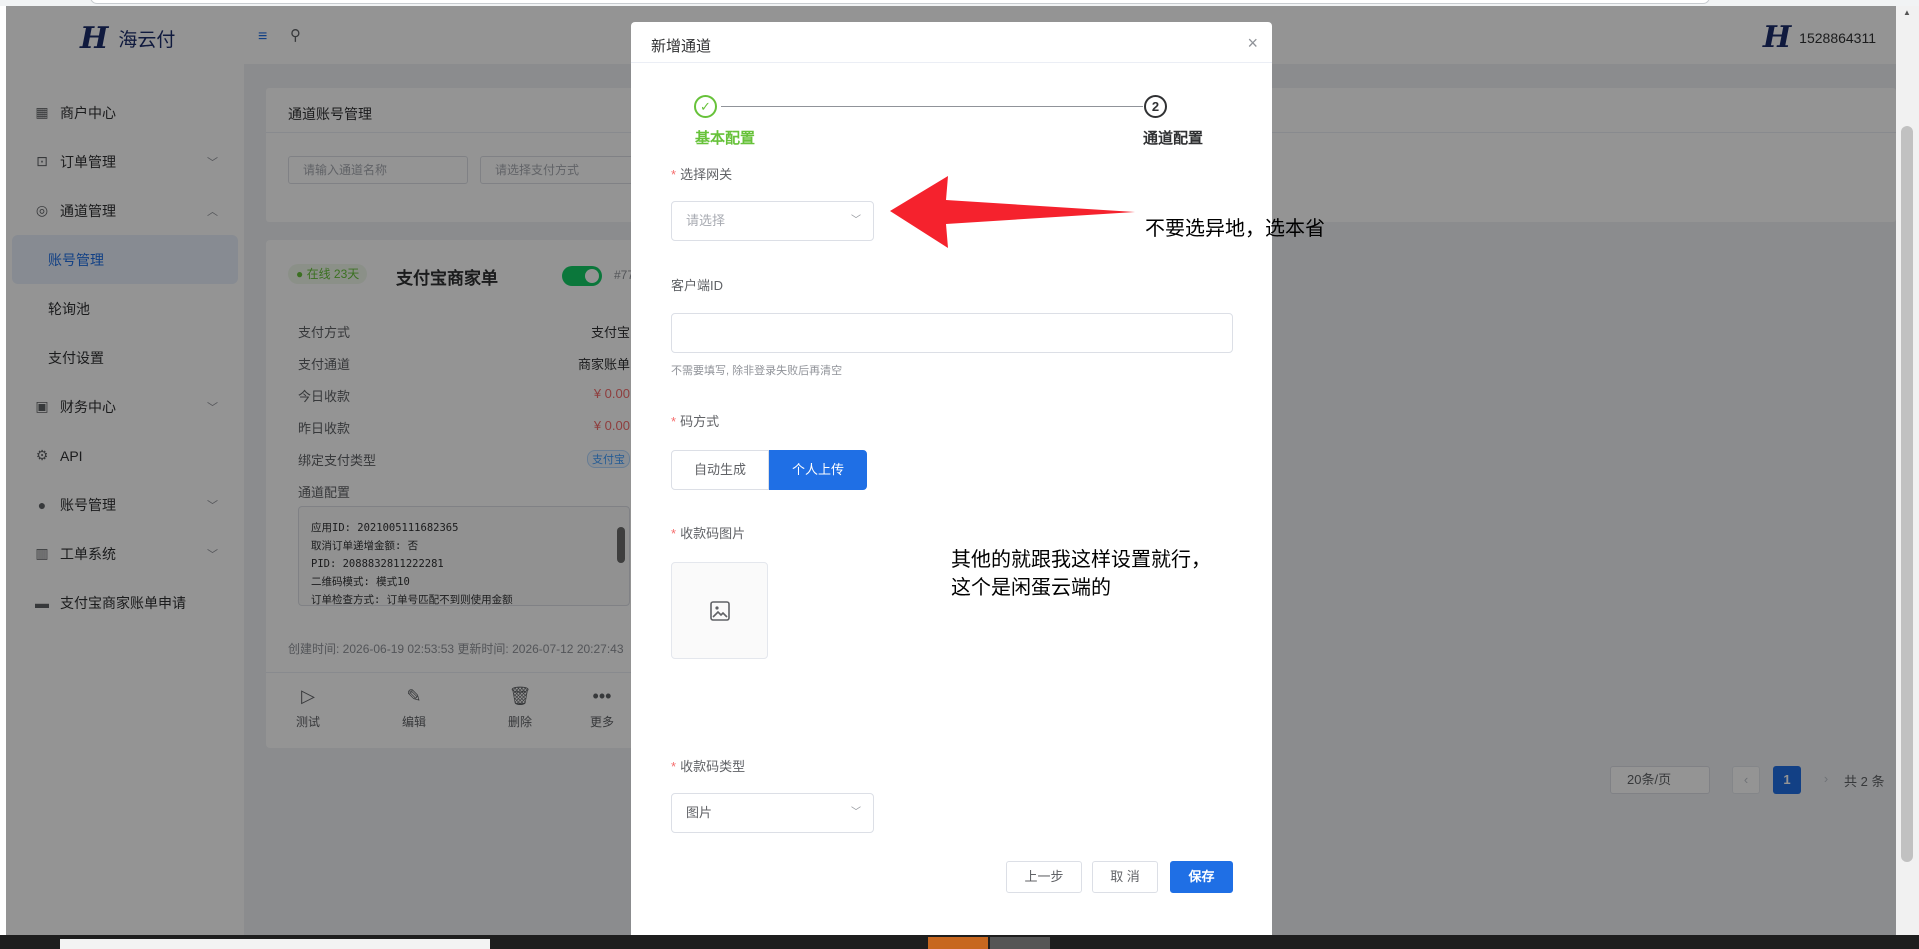  What do you see at coordinates (697, 285) in the screenshot?
I see `client-id-label: 客户端ID` at bounding box center [697, 285].